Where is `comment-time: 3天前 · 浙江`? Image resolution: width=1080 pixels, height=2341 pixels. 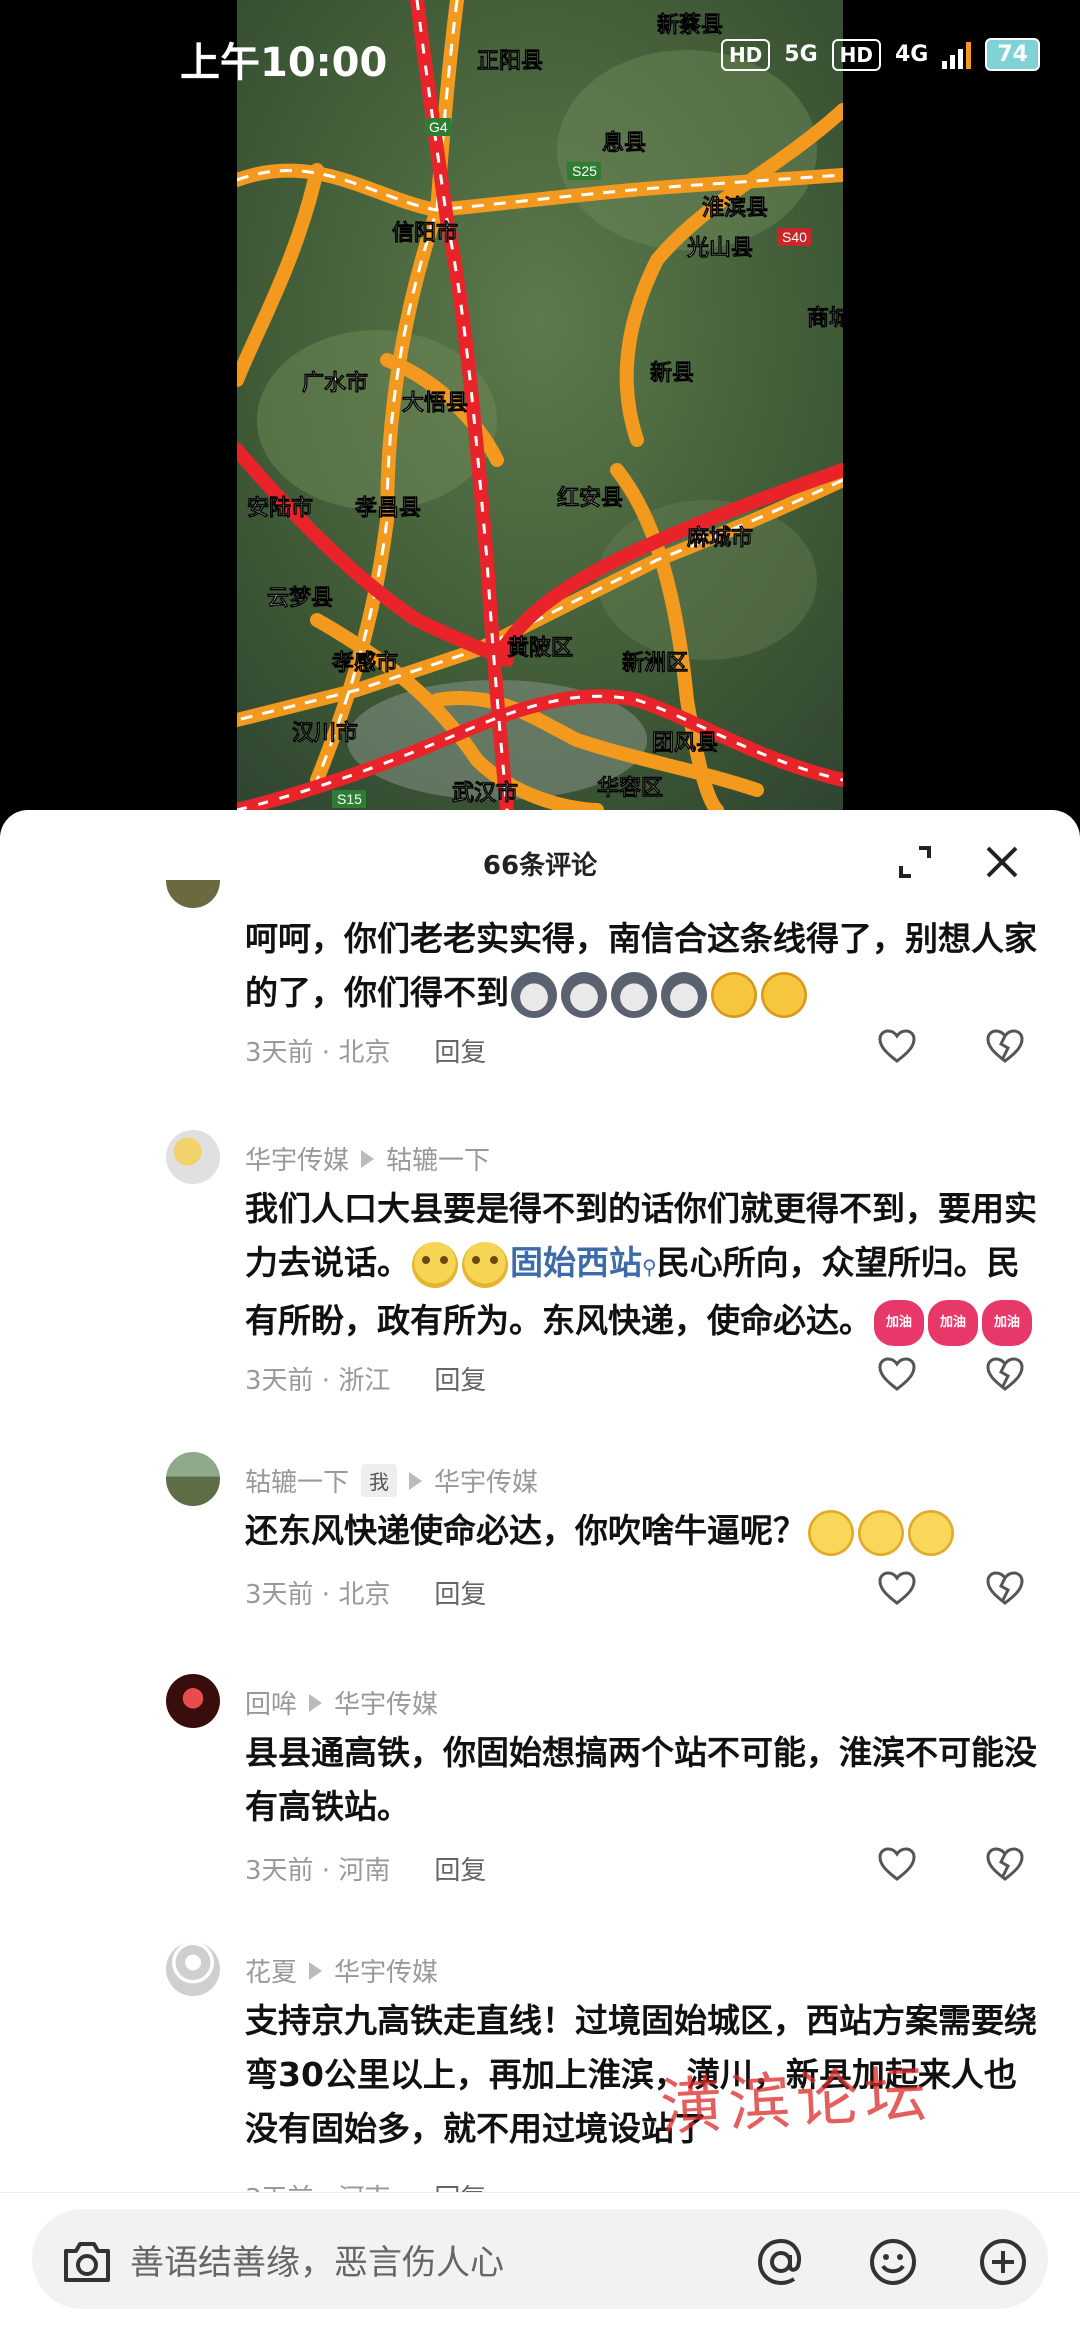 comment-time: 3天前 · 浙江 is located at coordinates (318, 1381).